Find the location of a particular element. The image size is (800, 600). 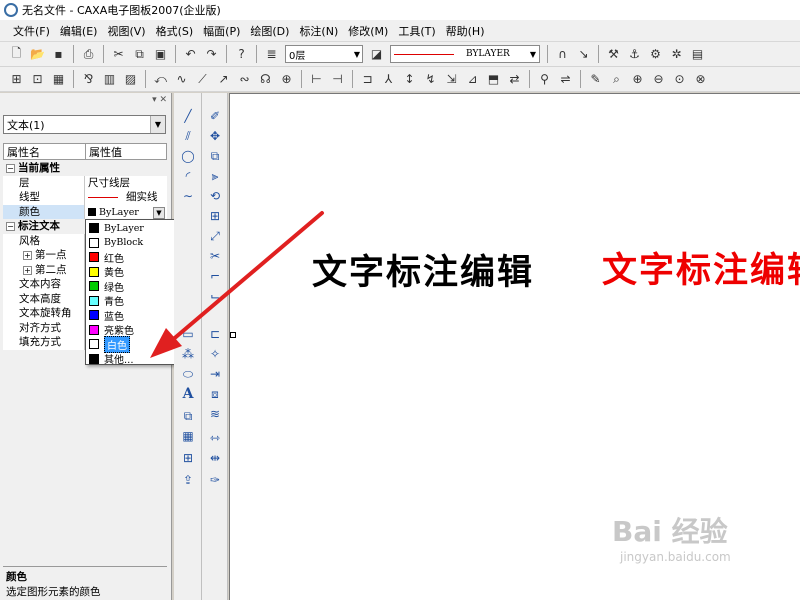

text-icon: A is located at coordinates (188, 394).